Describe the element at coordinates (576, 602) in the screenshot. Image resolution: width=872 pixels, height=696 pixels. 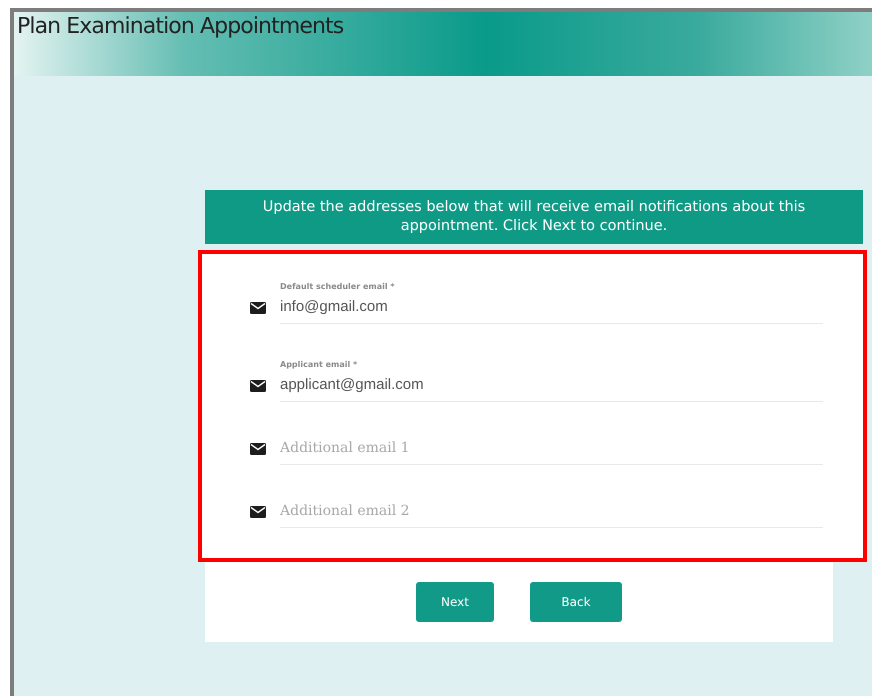
I see `back-button: Back` at that location.